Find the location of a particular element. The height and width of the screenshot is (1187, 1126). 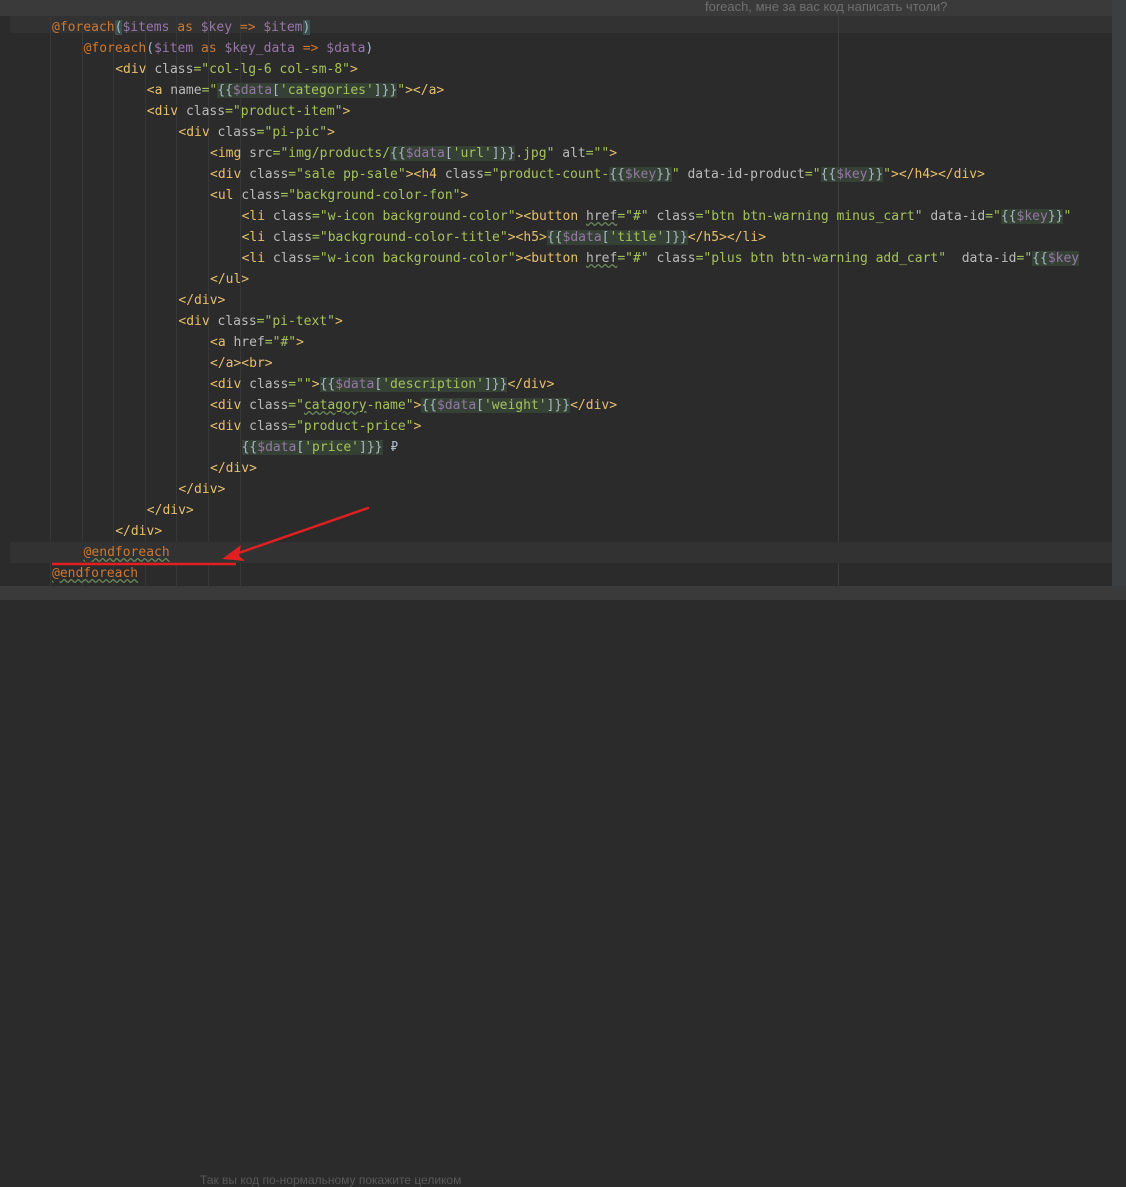

code-line: @foreach($items as $key => $item) is located at coordinates (160, 27).